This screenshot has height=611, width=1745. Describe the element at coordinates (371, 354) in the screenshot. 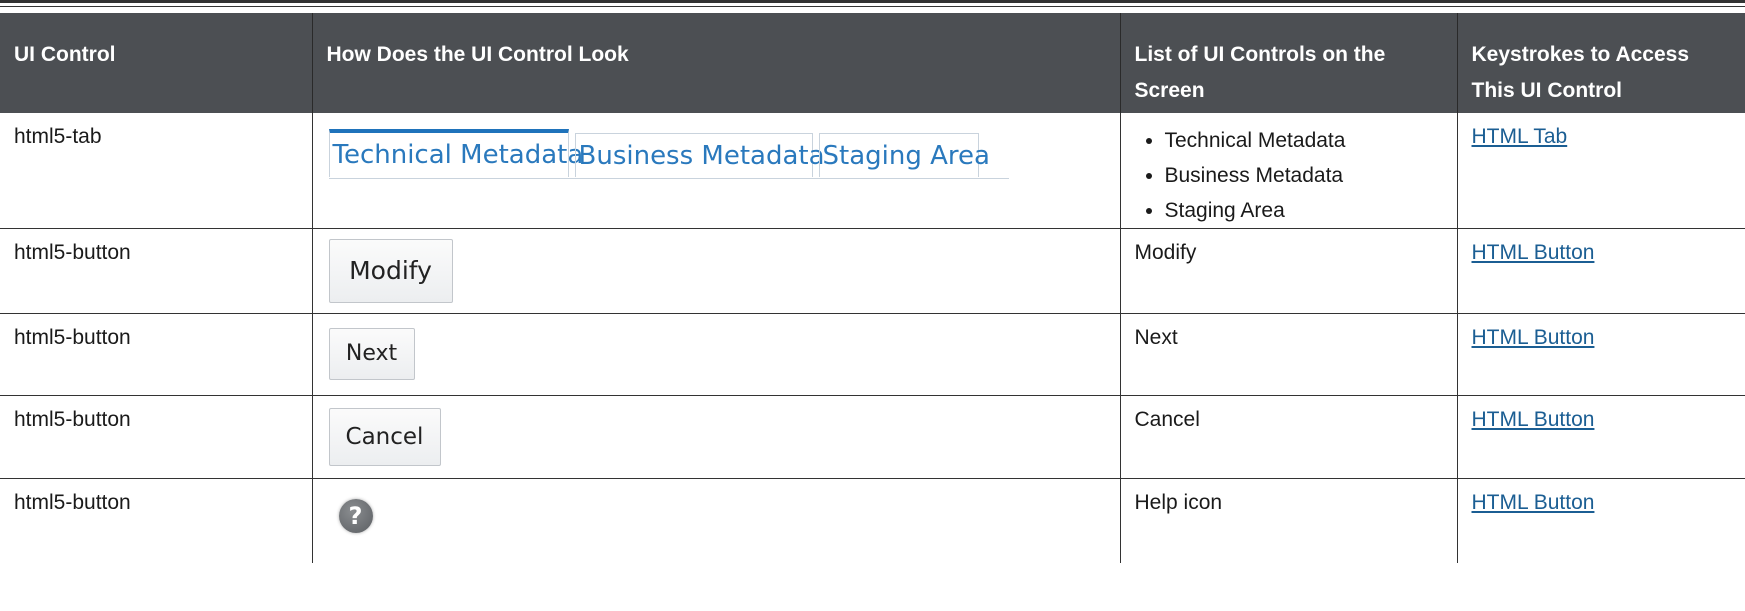

I see `next-button: Next` at that location.